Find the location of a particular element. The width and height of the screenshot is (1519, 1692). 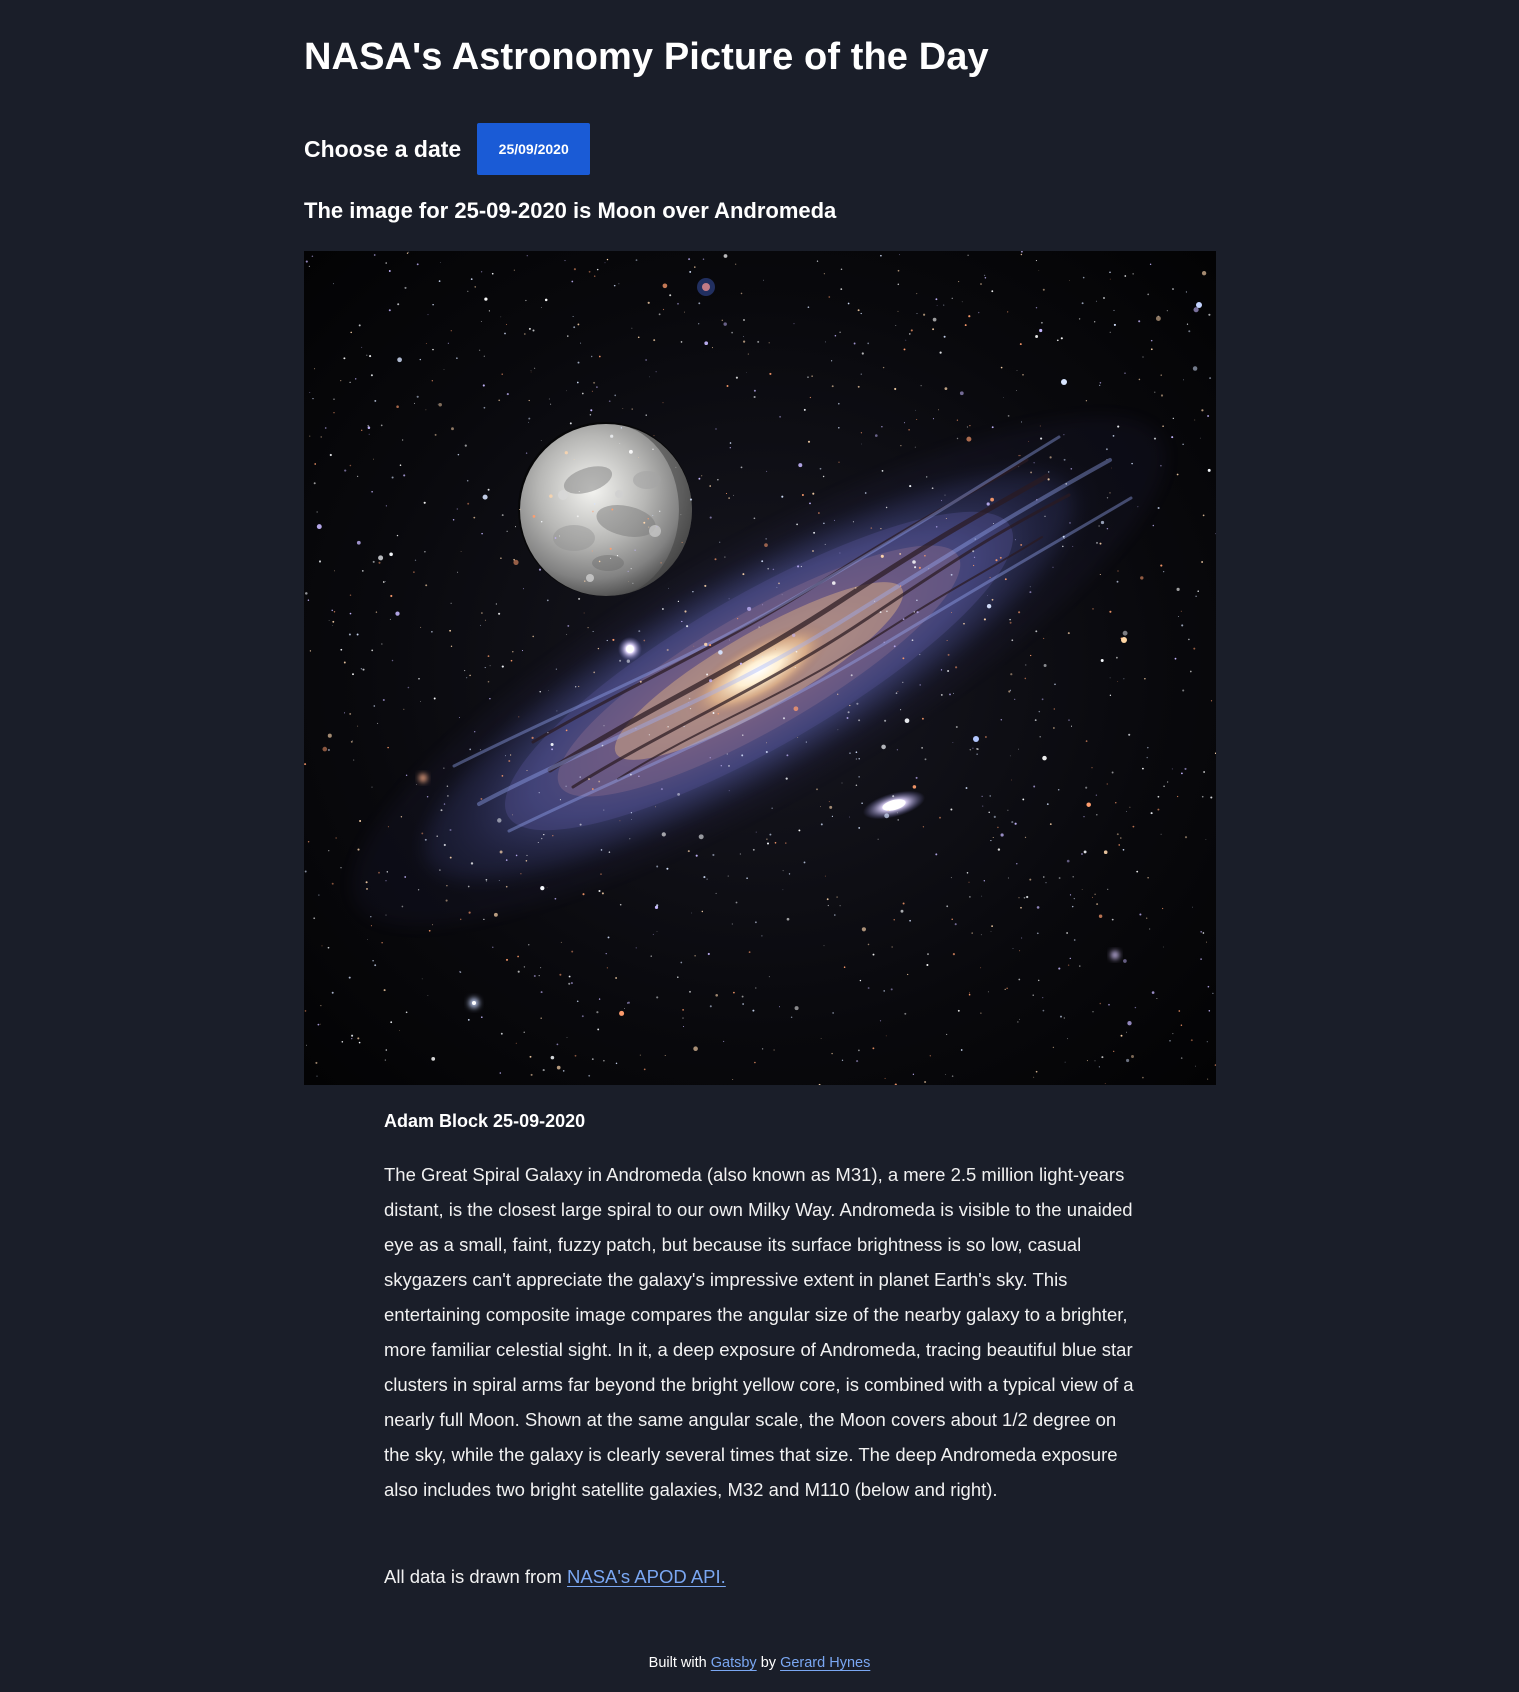

image-heading-connector: is is located at coordinates (582, 210).